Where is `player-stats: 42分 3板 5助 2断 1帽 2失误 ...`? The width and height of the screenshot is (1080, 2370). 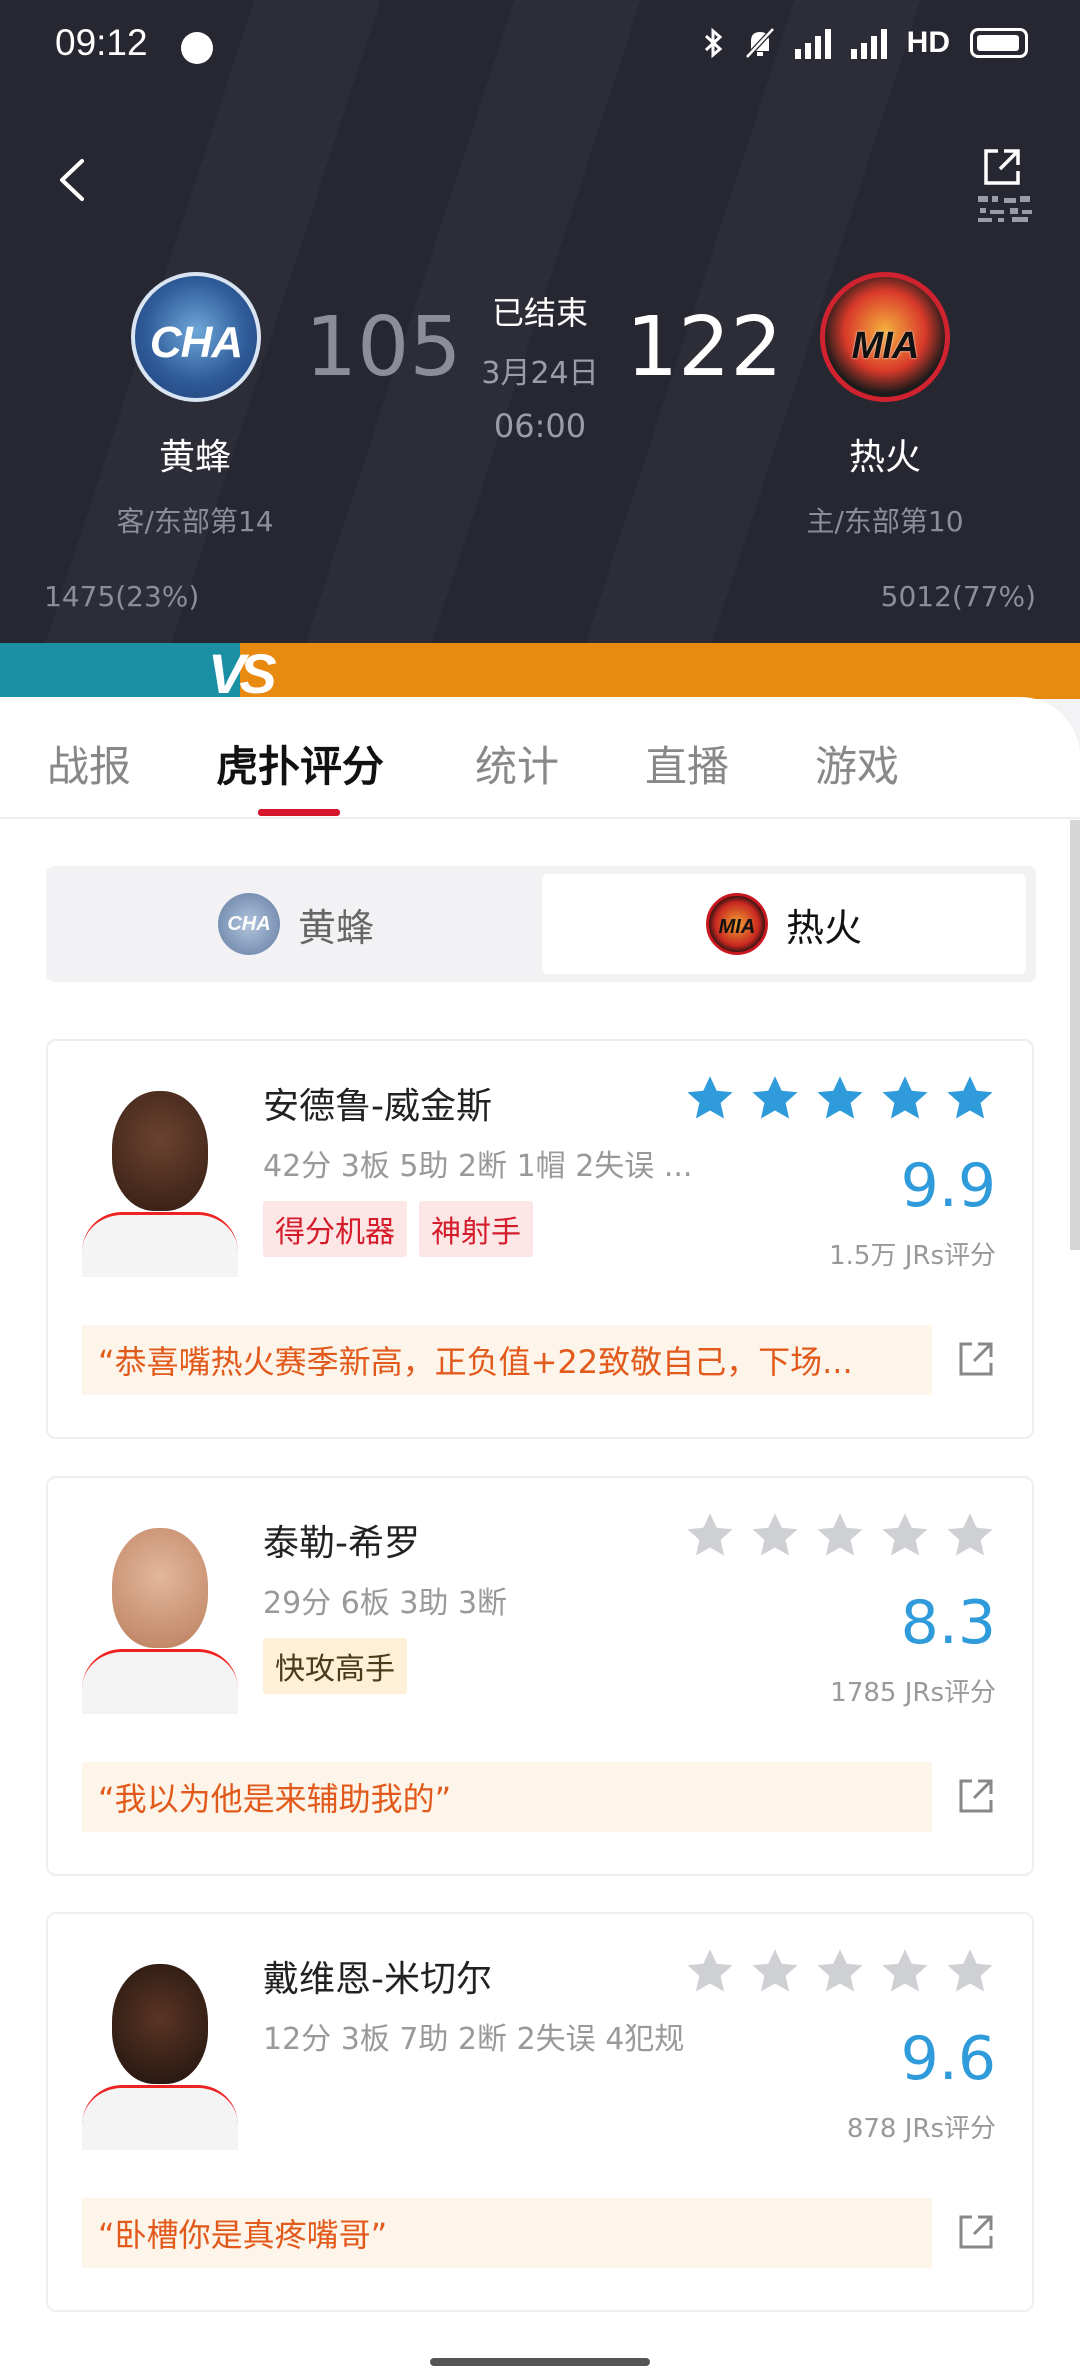
player-stats: 42分 3板 5助 2断 1帽 2失误 ... is located at coordinates (478, 1166).